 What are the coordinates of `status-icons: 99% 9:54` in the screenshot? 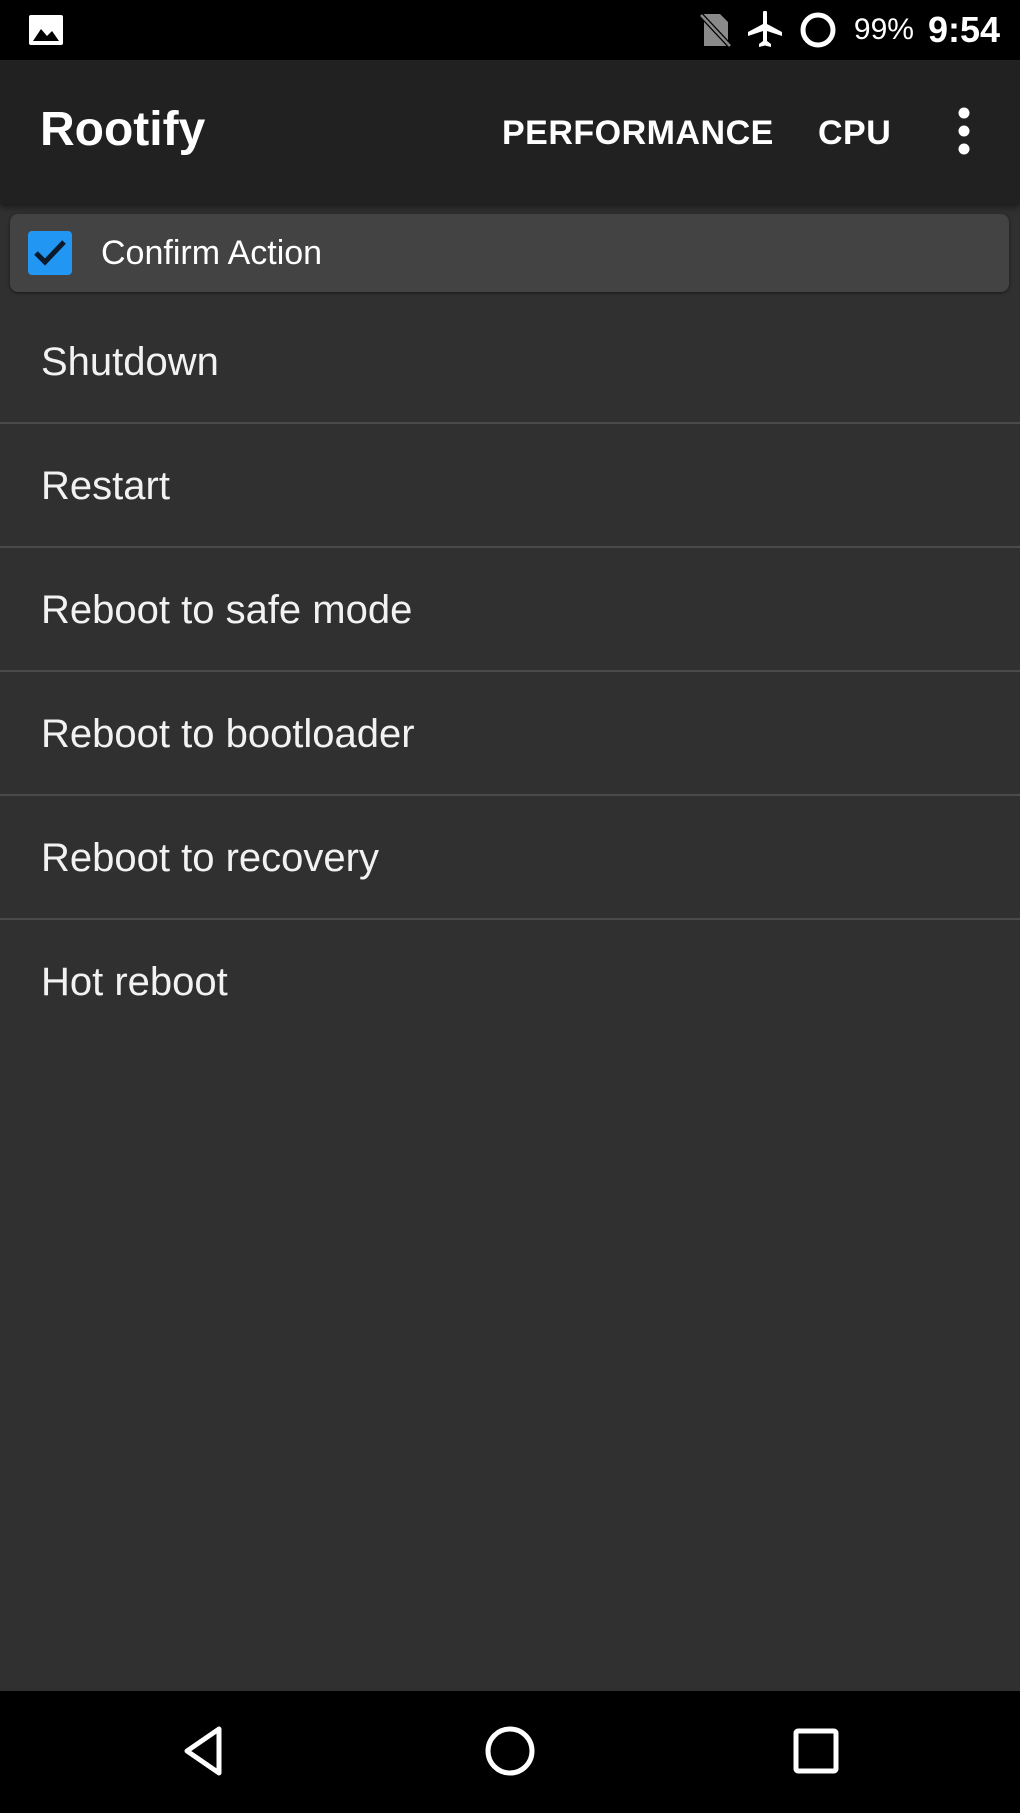 It's located at (849, 30).